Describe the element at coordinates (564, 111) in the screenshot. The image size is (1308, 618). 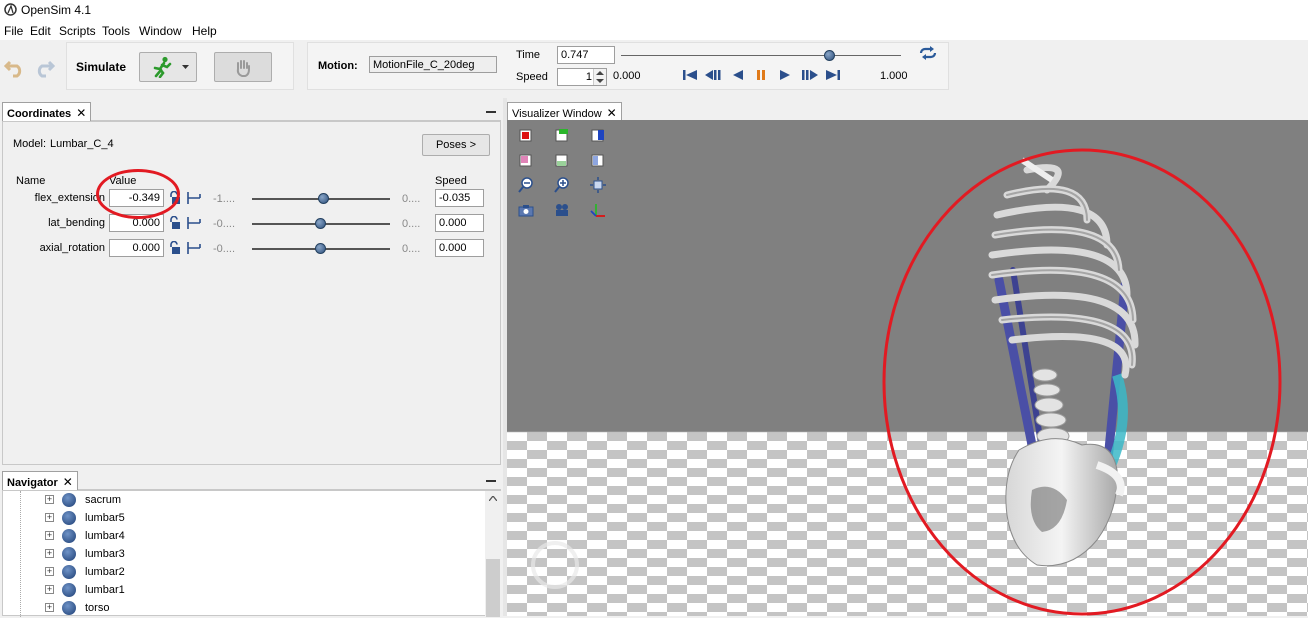
I see `tab-visualizer: Visualizer Window ✕` at that location.